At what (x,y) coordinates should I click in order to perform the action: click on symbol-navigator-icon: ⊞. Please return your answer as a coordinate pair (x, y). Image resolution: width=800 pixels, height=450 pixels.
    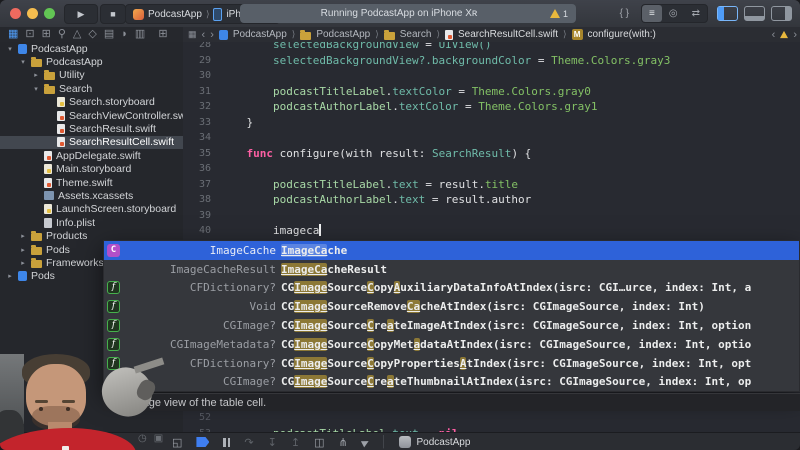
    Looking at the image, I should click on (46, 34).